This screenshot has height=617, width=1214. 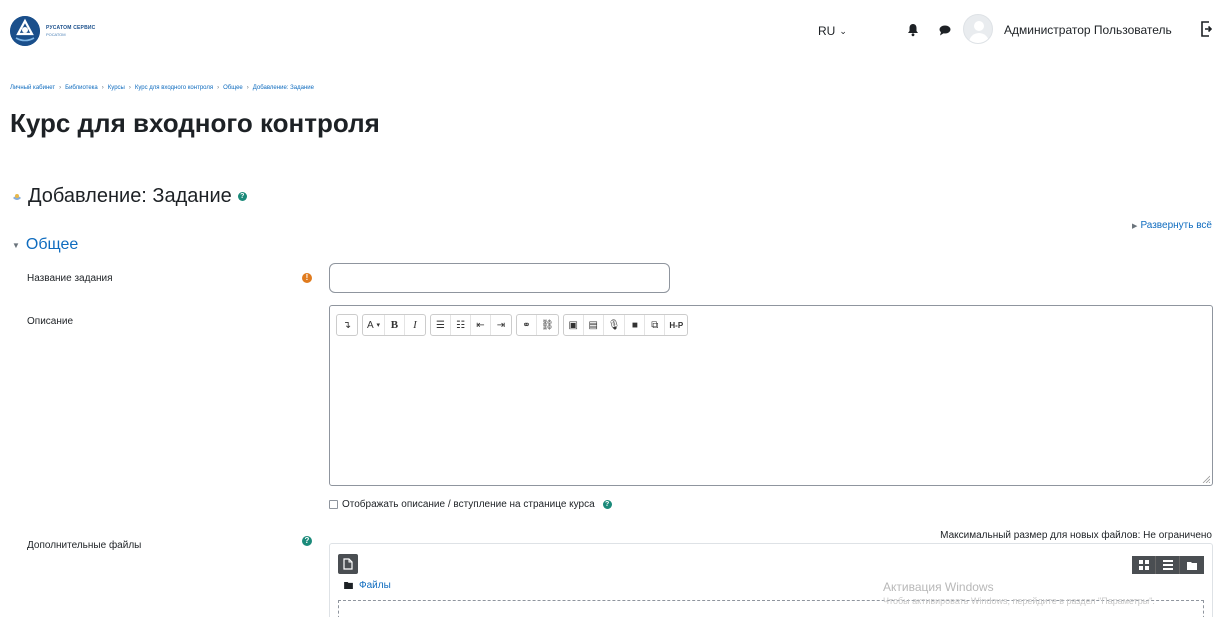 I want to click on section-heading: Добавление: Задание ?, so click(x=129, y=196).